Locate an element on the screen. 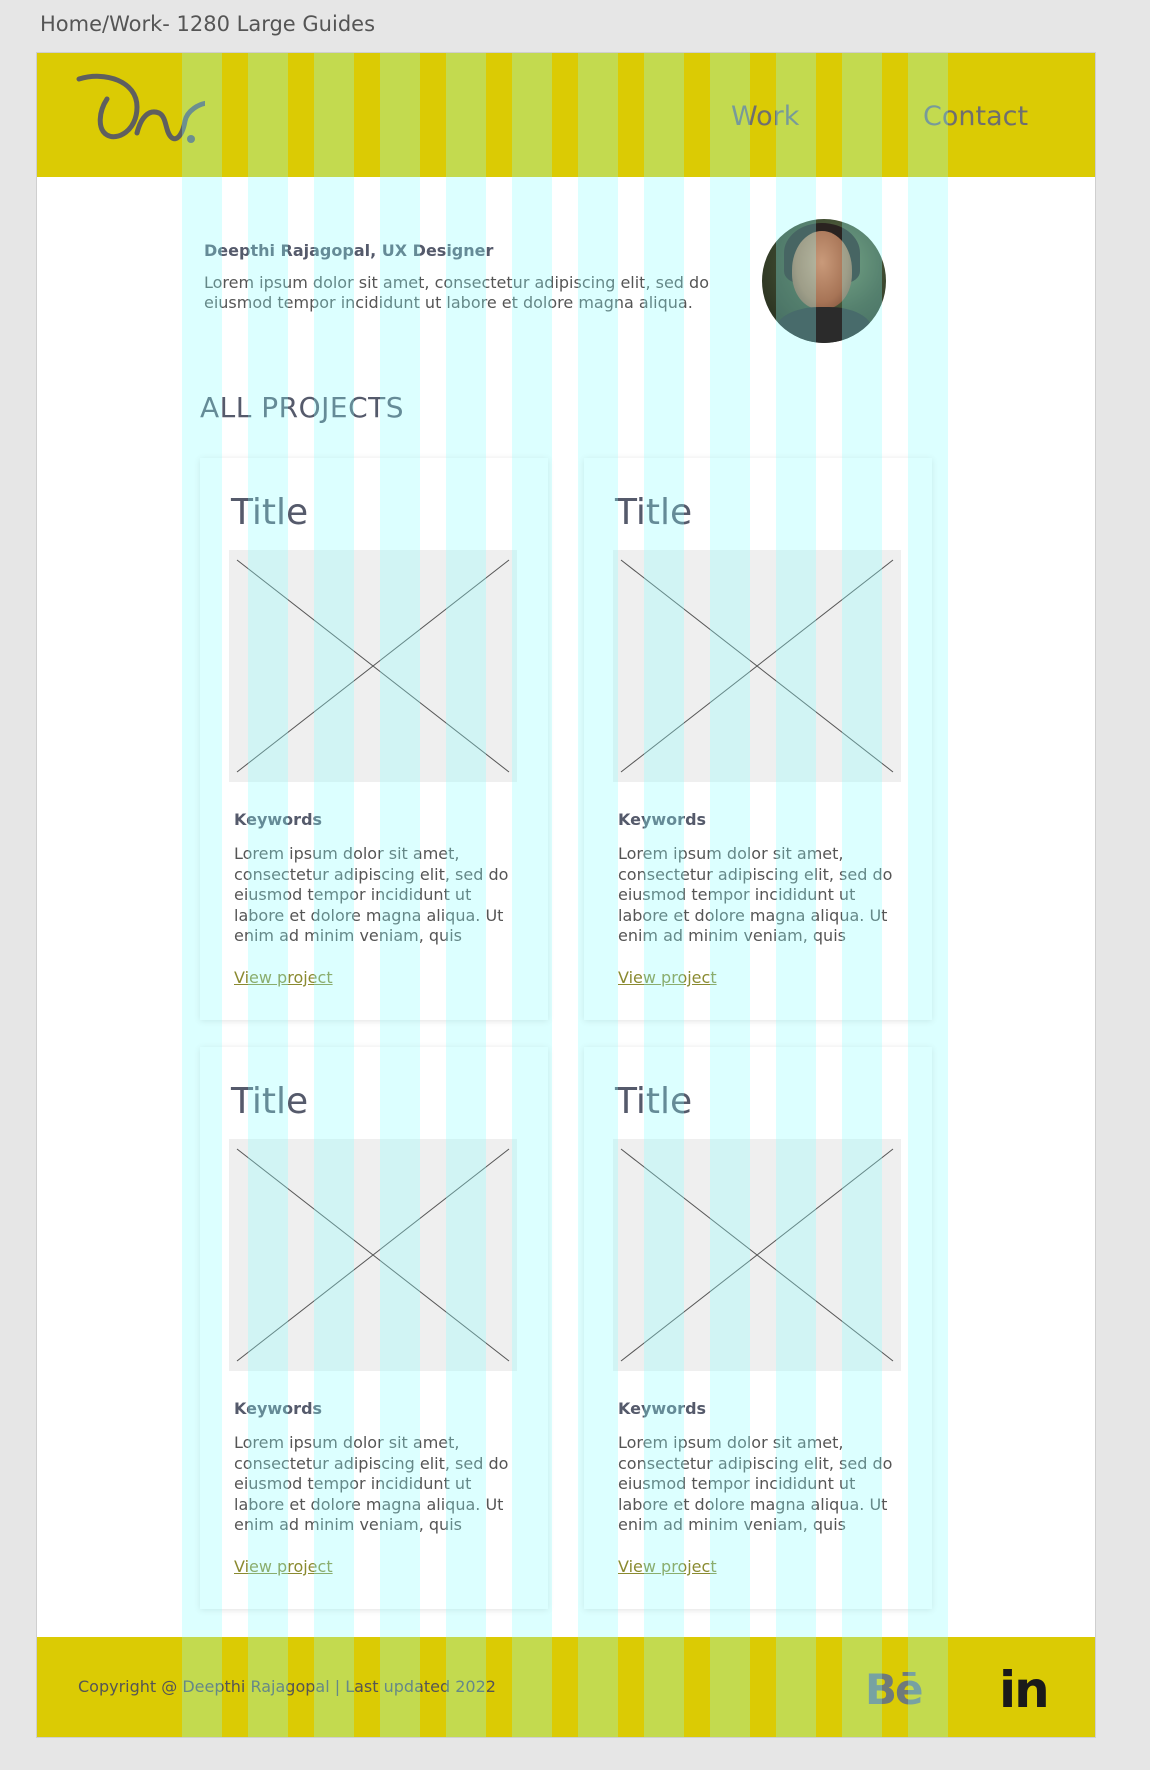 The height and width of the screenshot is (1770, 1150). behance-icon: Bē is located at coordinates (894, 1689).